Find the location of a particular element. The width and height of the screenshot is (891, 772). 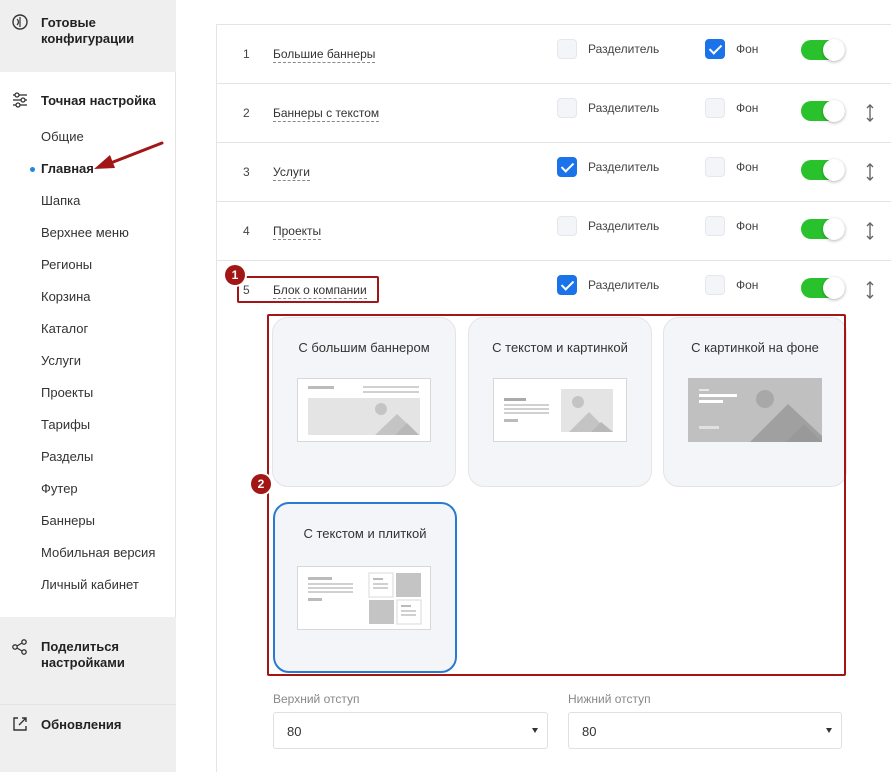

sidebar-item-sections: Разделы is located at coordinates (67, 456).